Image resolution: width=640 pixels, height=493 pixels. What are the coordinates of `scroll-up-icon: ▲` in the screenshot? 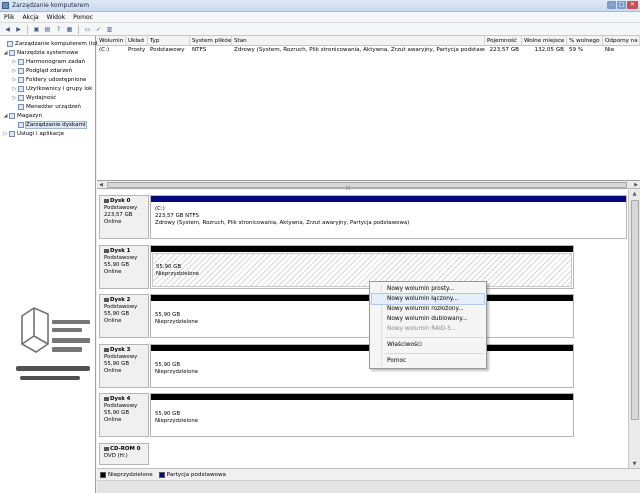 It's located at (634, 194).